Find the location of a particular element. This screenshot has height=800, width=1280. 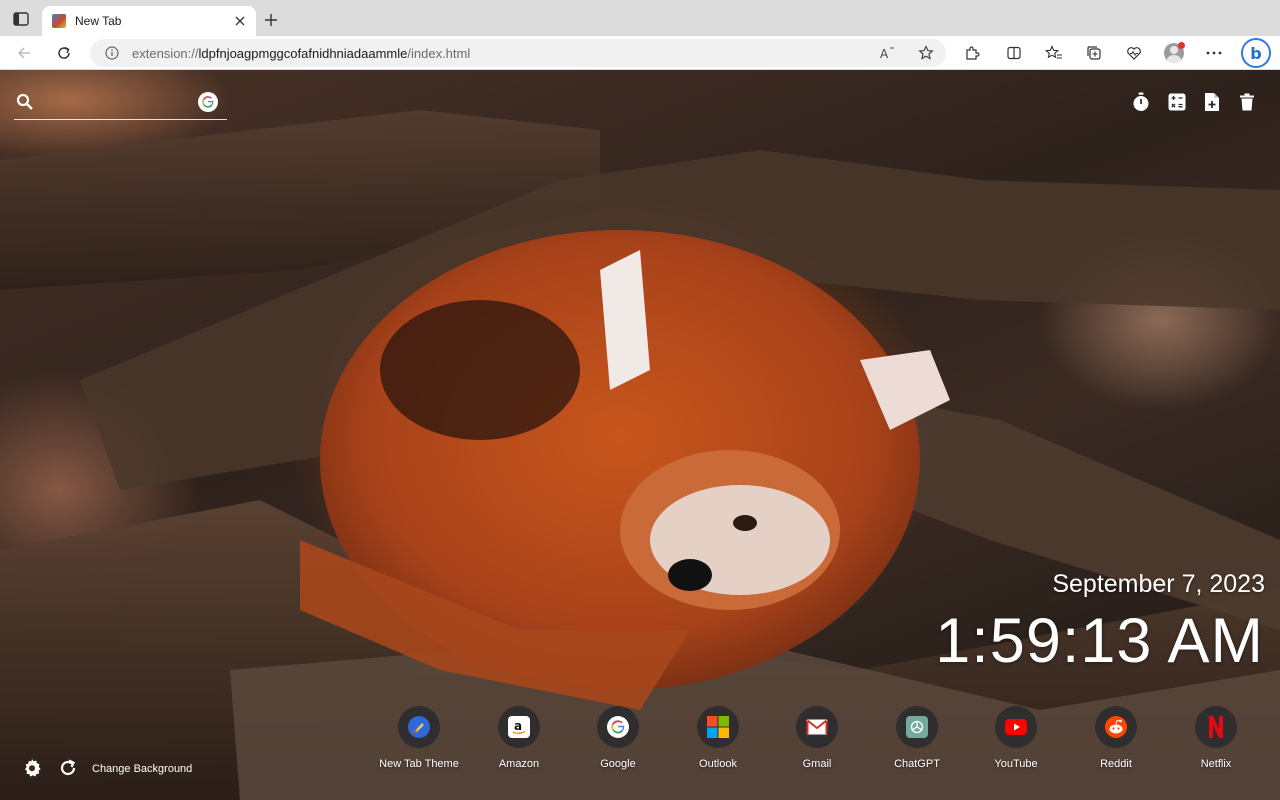

shortcut-label: YouTube is located at coordinates (1016, 764).